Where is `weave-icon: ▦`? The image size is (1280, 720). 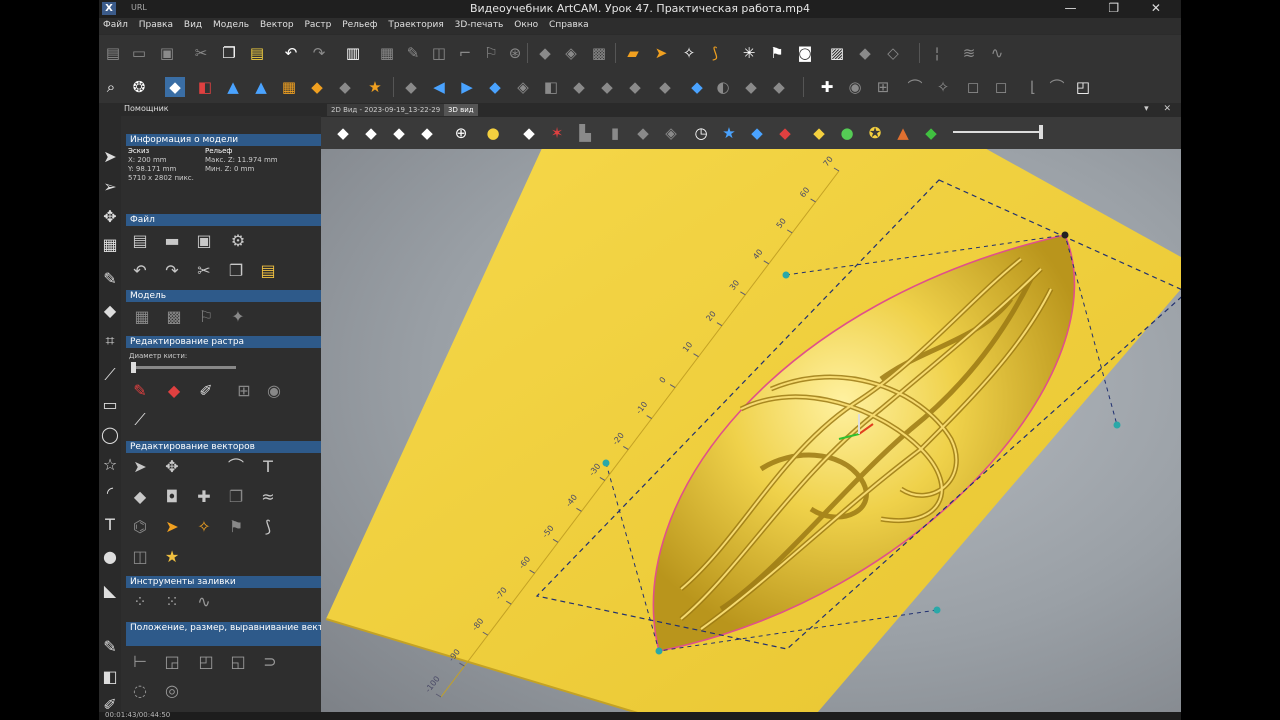
weave-icon: ▦ is located at coordinates (289, 87).